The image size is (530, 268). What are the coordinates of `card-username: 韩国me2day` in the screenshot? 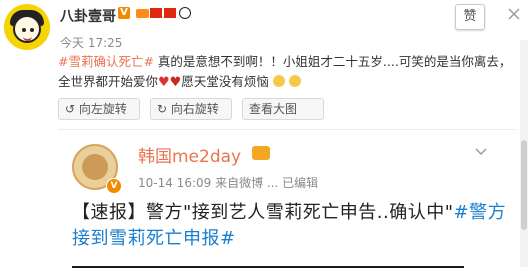 It's located at (189, 154).